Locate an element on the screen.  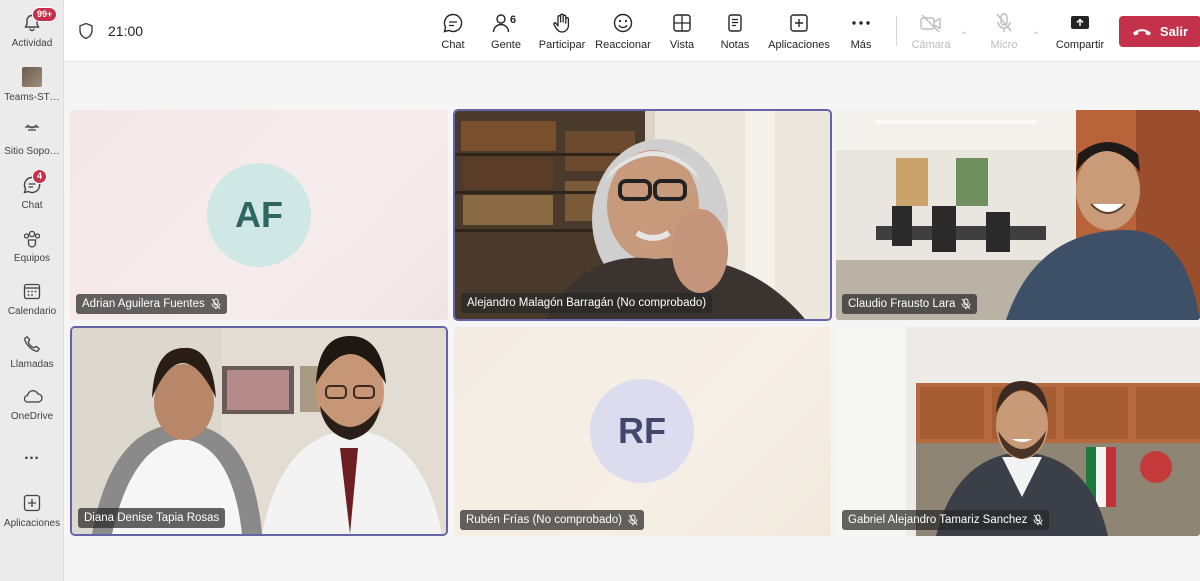
leave-button: Salir is located at coordinates (1159, 31).